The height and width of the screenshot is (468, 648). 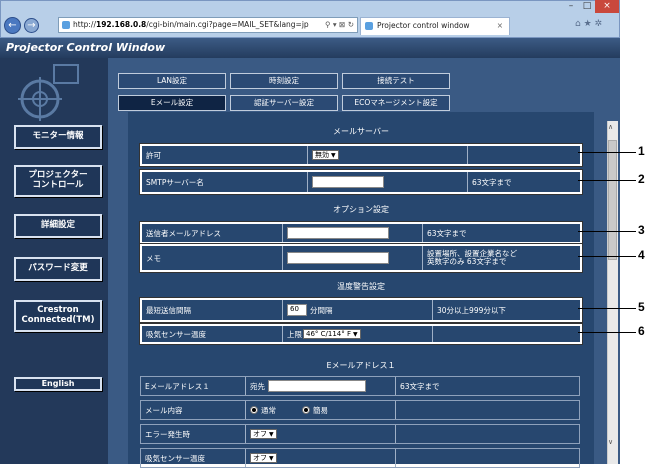 What do you see at coordinates (396, 81) in the screenshot?
I see `tab-connection-test: 接続テスト` at bounding box center [396, 81].